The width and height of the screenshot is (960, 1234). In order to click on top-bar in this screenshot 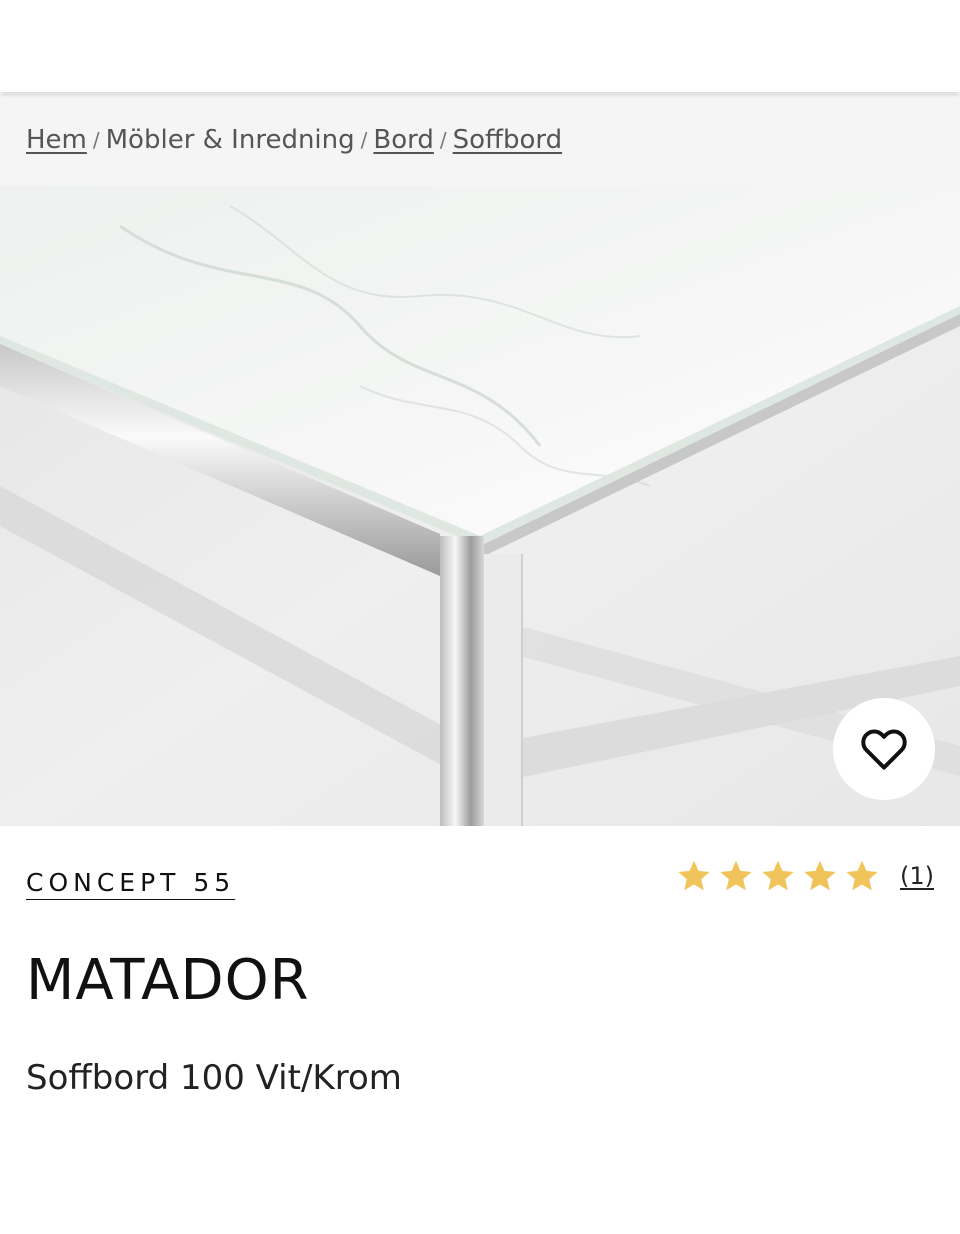, I will do `click(480, 46)`.